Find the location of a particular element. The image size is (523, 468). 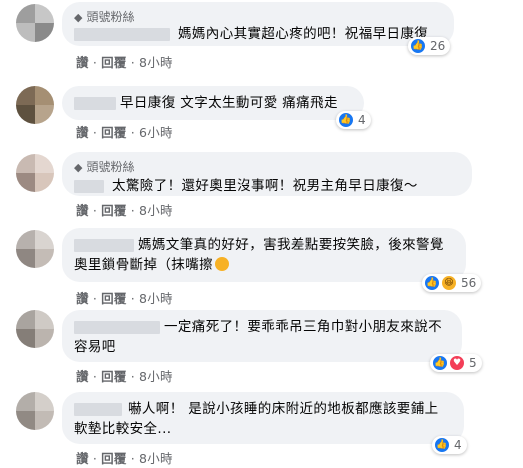

comment-text: 容易吧 is located at coordinates (95, 347).